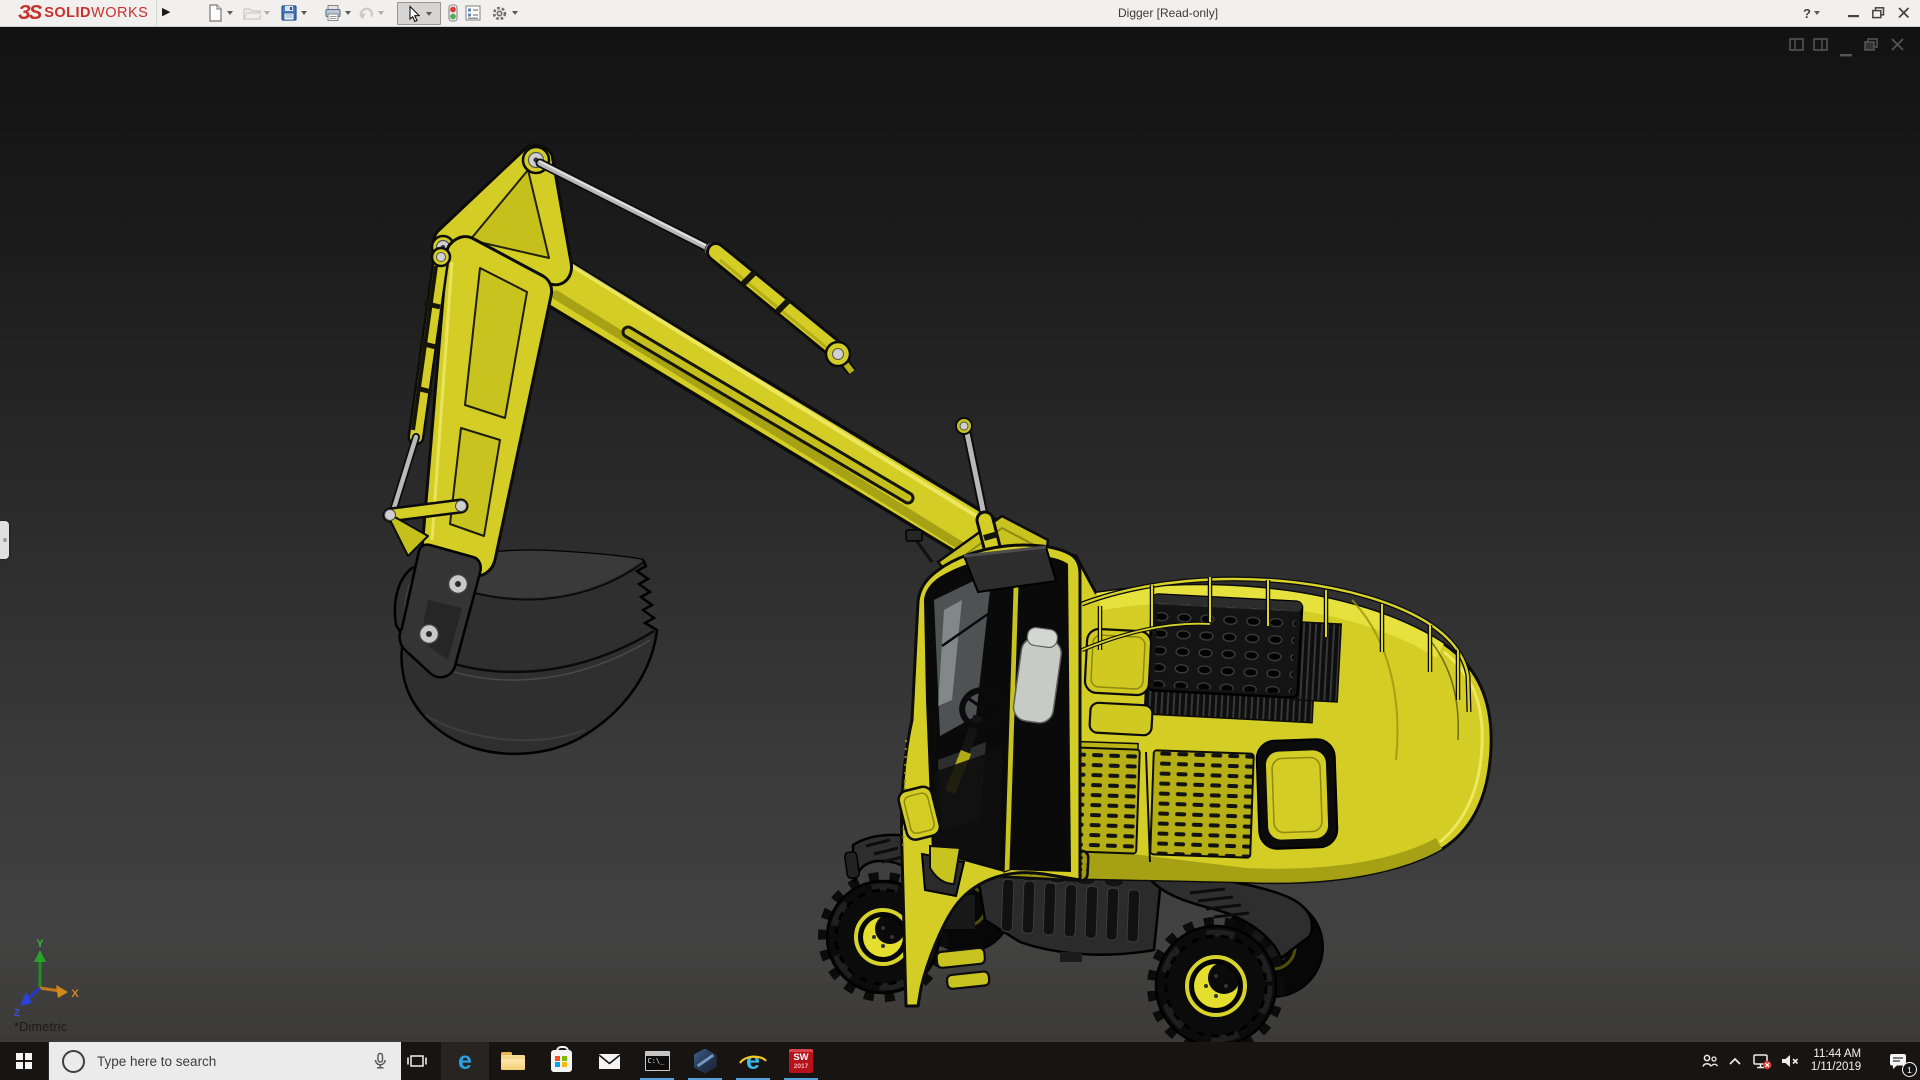  I want to click on logo-text-works: WORKS, so click(120, 13).